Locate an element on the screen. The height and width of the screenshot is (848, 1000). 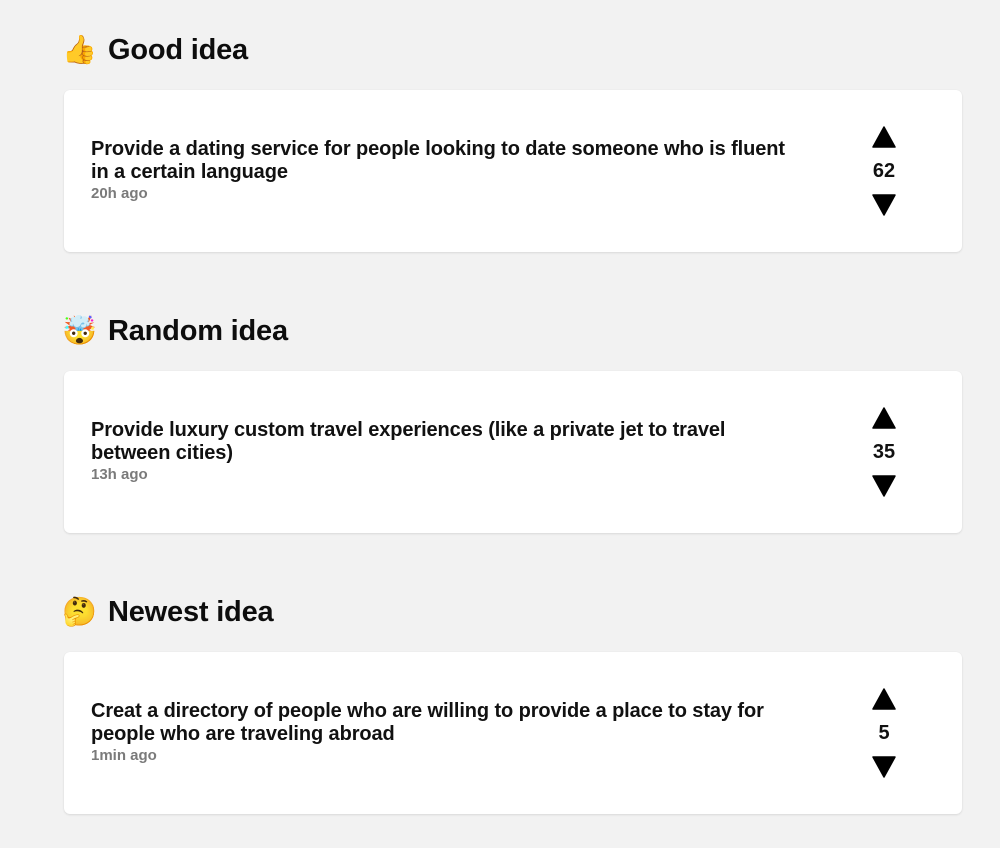
exploding-head-icon: 🤯 is located at coordinates (79, 330).